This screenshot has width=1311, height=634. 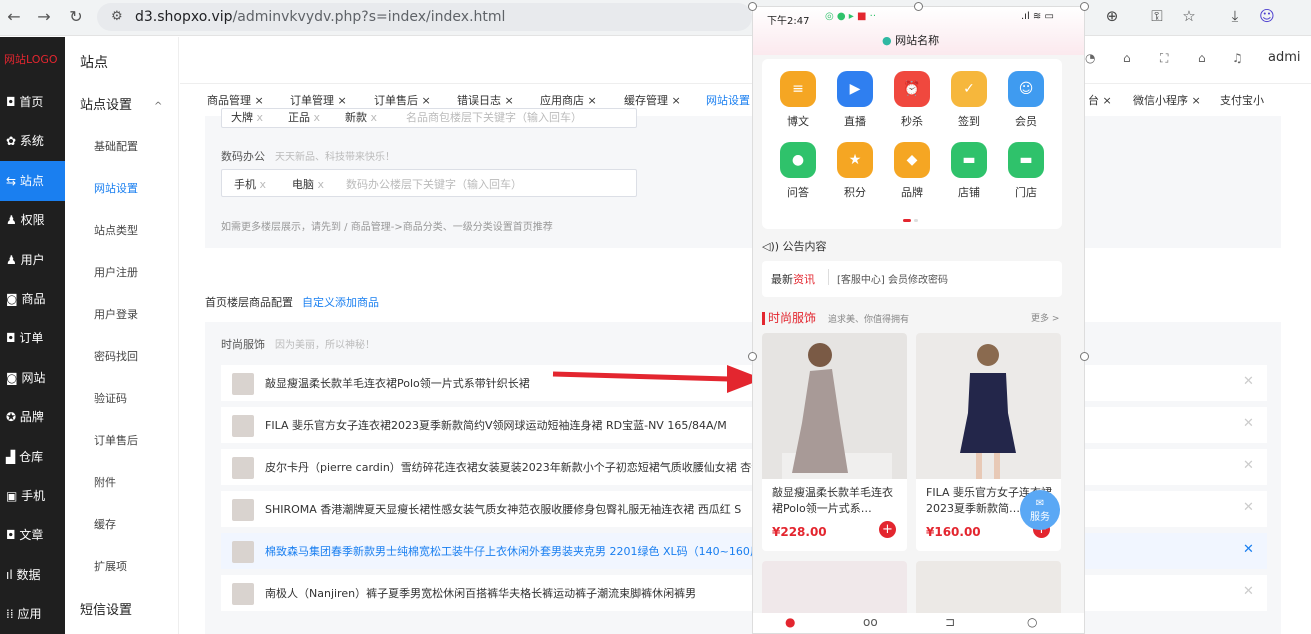 I want to click on sidebar-item: ✿ 系统, so click(x=32, y=141).